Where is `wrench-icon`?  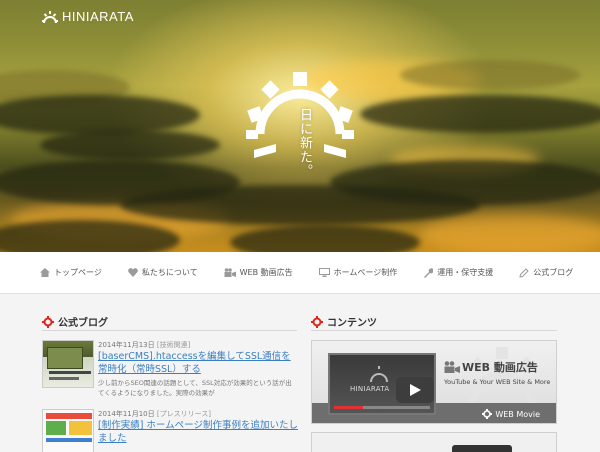 wrench-icon is located at coordinates (429, 272).